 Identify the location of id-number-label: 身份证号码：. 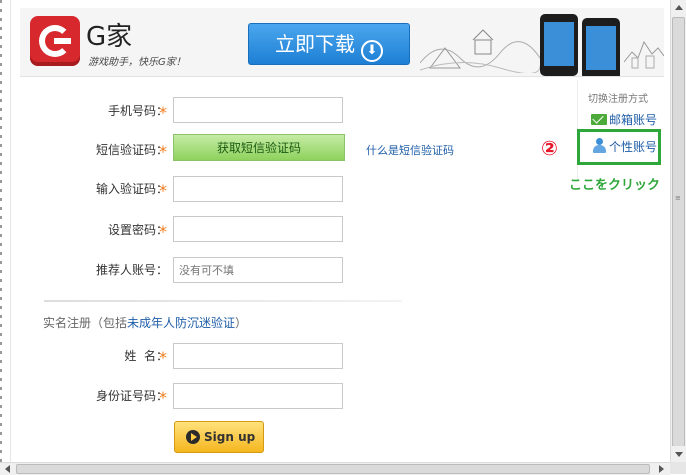
(131, 396).